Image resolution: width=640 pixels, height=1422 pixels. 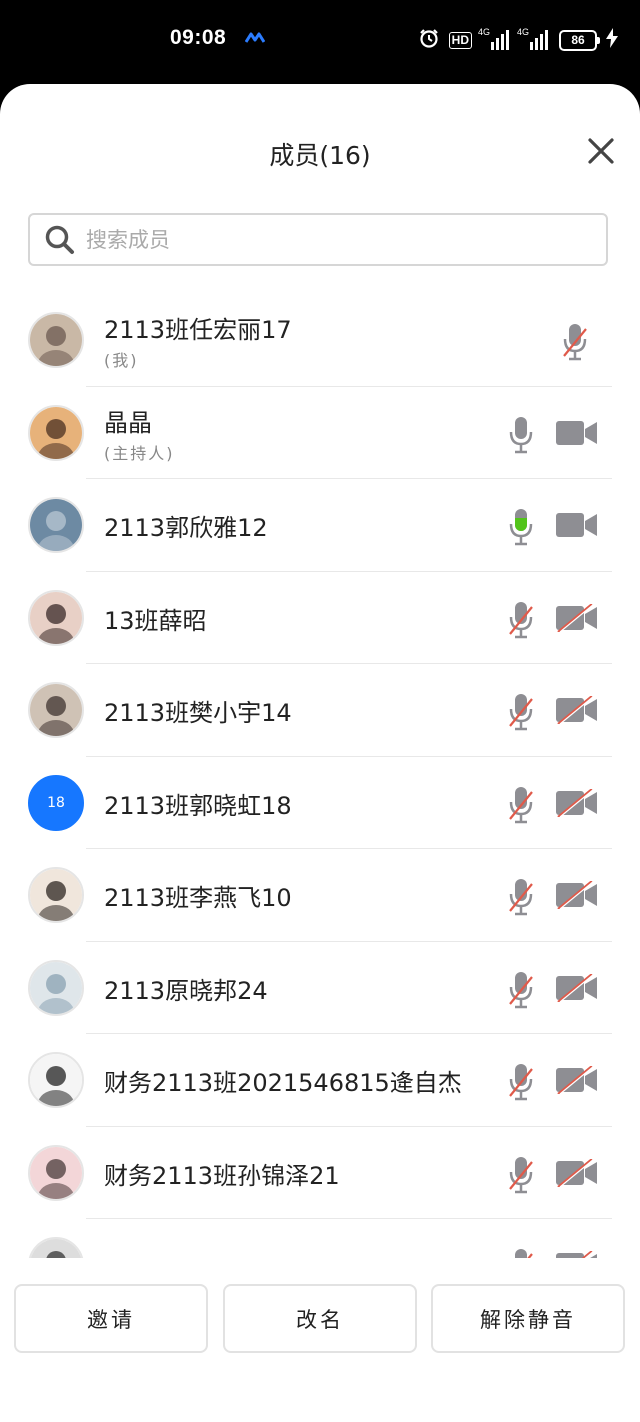 I want to click on member-row, so click(x=320, y=1238).